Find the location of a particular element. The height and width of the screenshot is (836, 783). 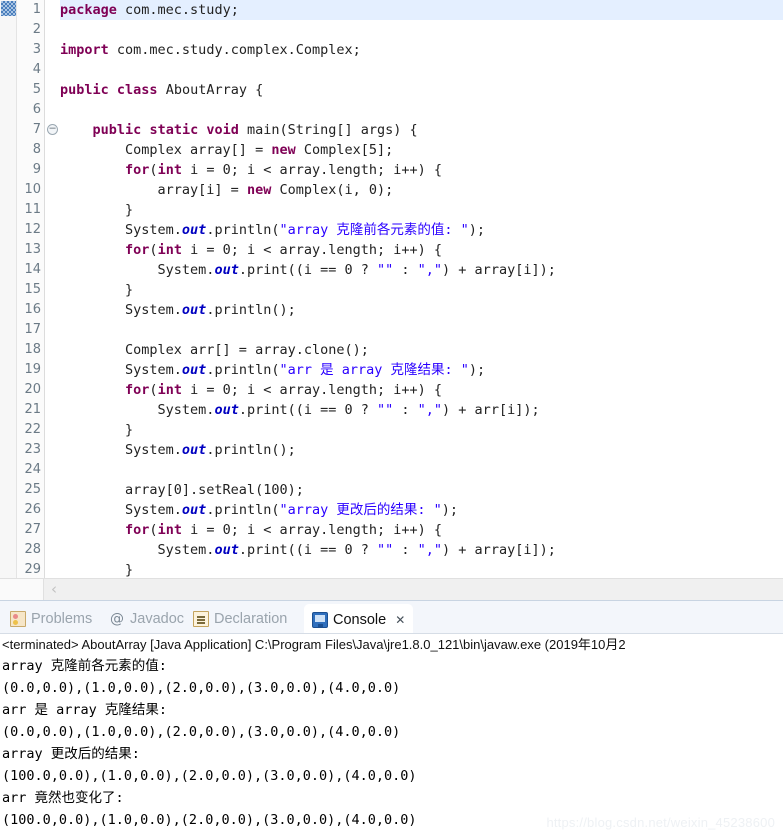

code-line: public class AboutArray { is located at coordinates (421, 90).